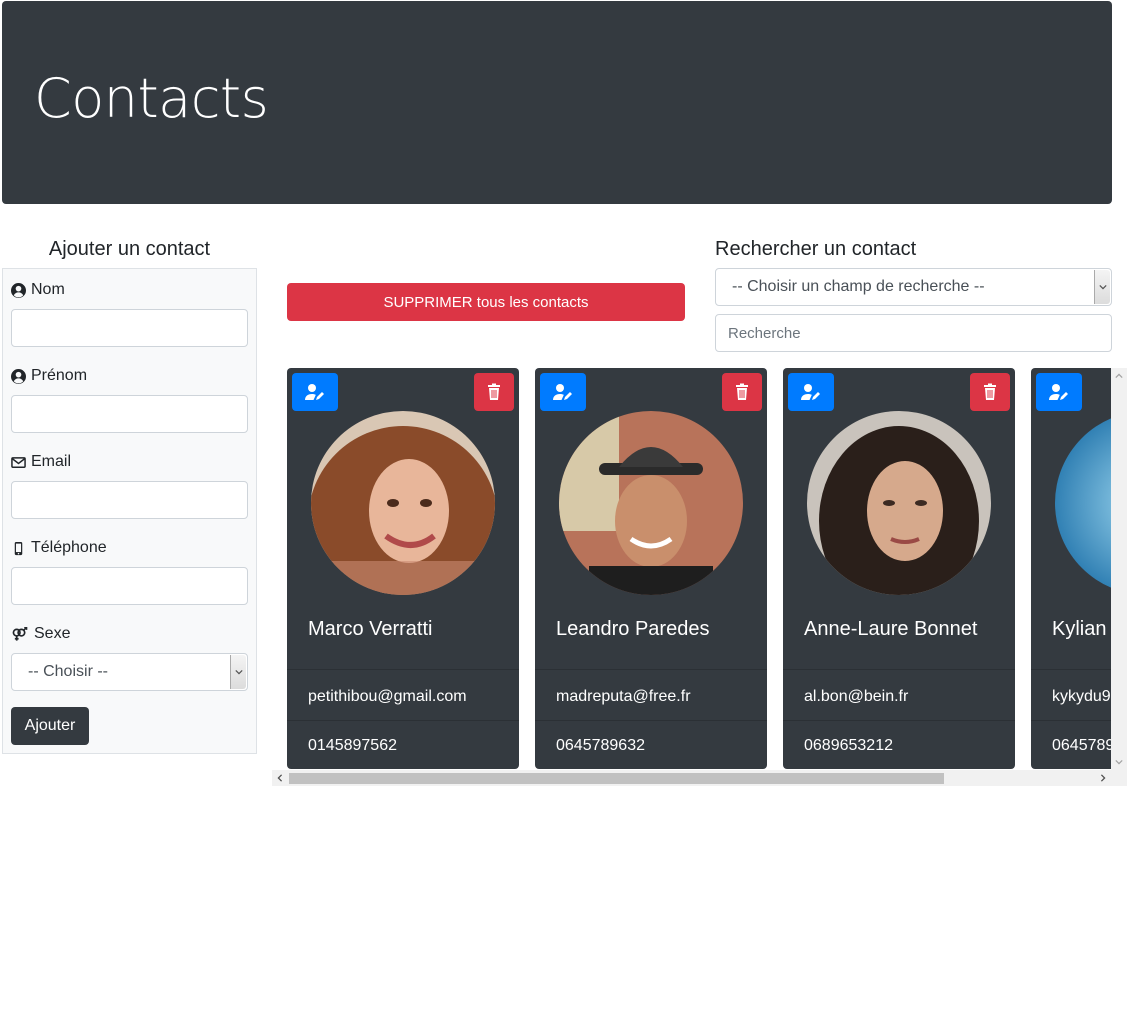 The width and height of the screenshot is (1134, 1011). I want to click on prenom-input, so click(129, 414).